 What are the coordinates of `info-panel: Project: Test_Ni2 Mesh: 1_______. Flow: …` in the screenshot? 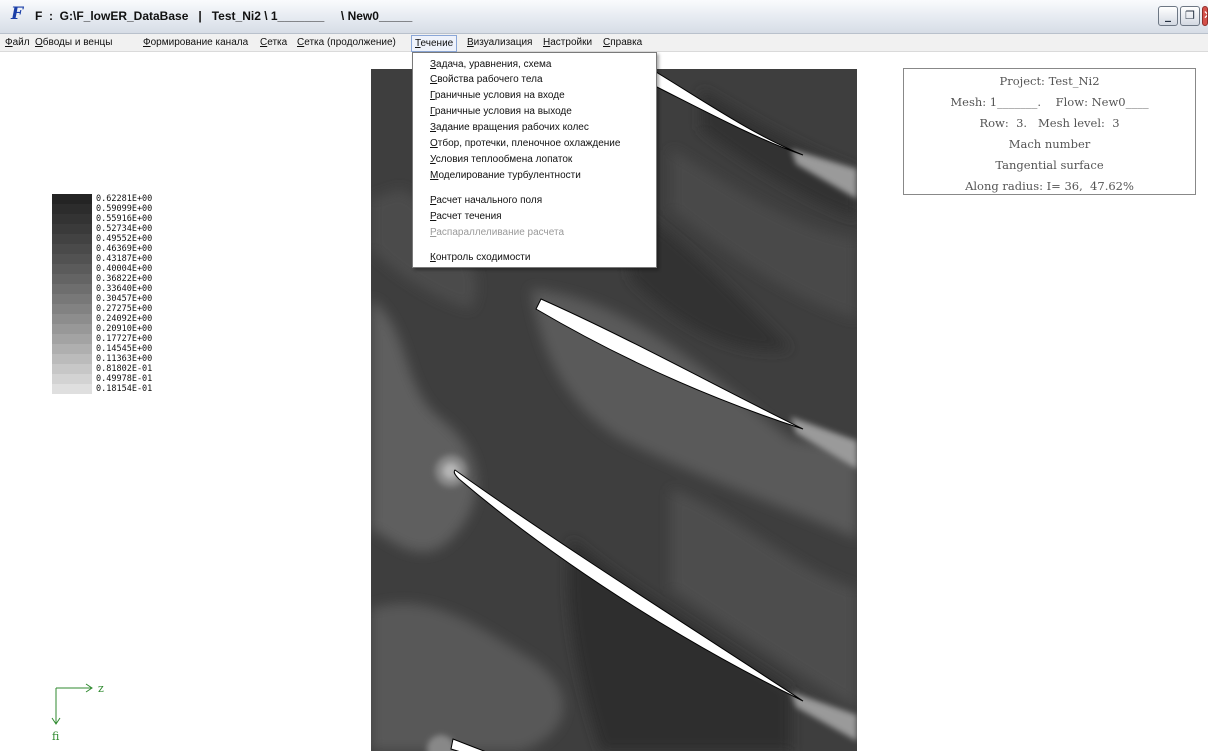 It's located at (1049, 131).